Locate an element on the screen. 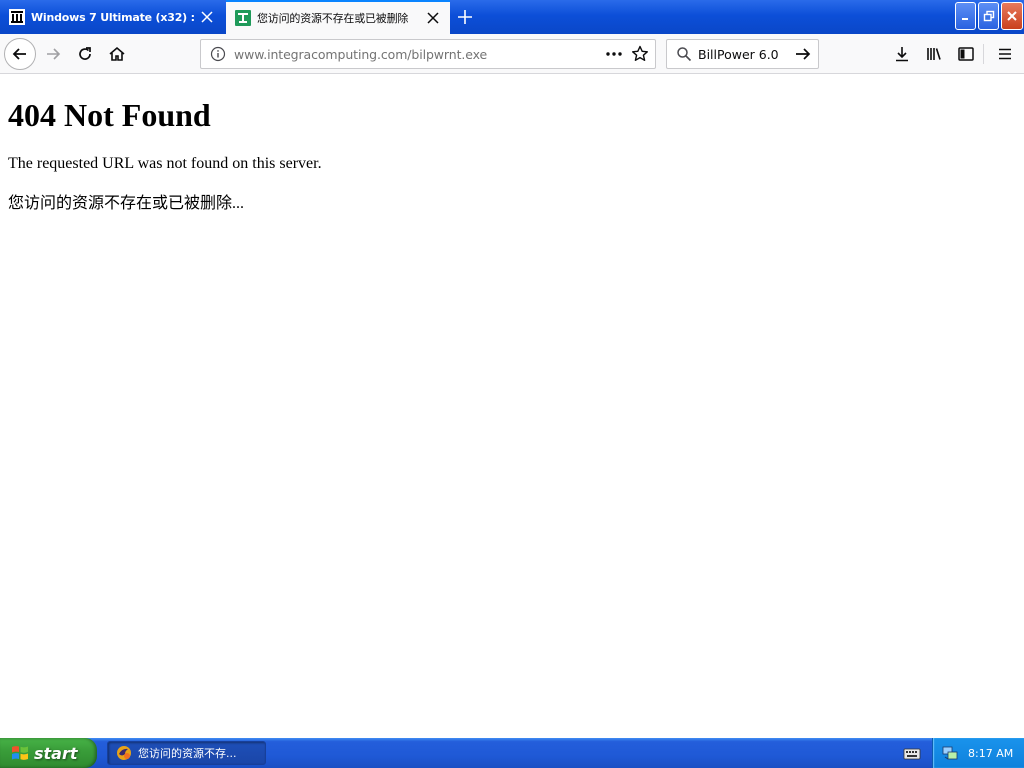 The width and height of the screenshot is (1024, 768). search-input: BillPower 6.0 is located at coordinates (746, 54).